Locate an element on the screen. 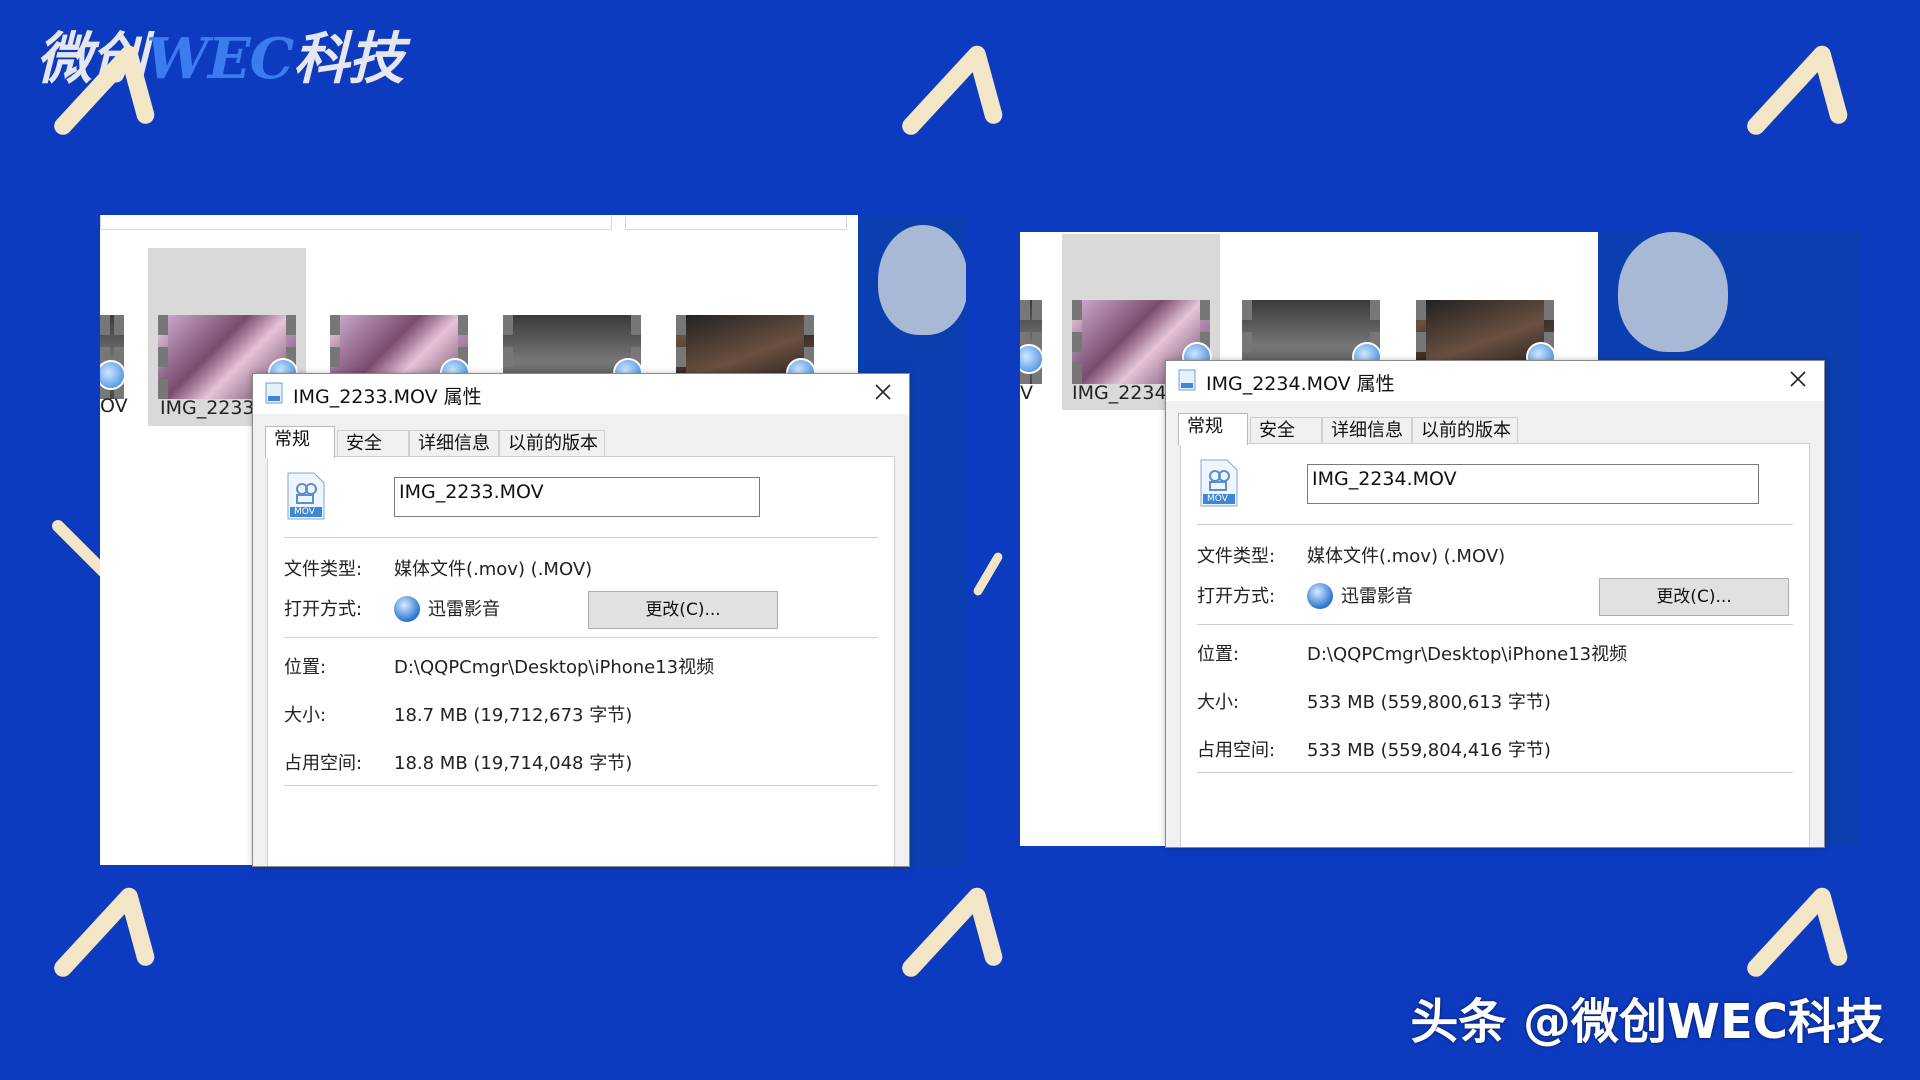 The height and width of the screenshot is (1080, 1920). size-value: 533 MB (559,800,613 字节) is located at coordinates (1429, 702).